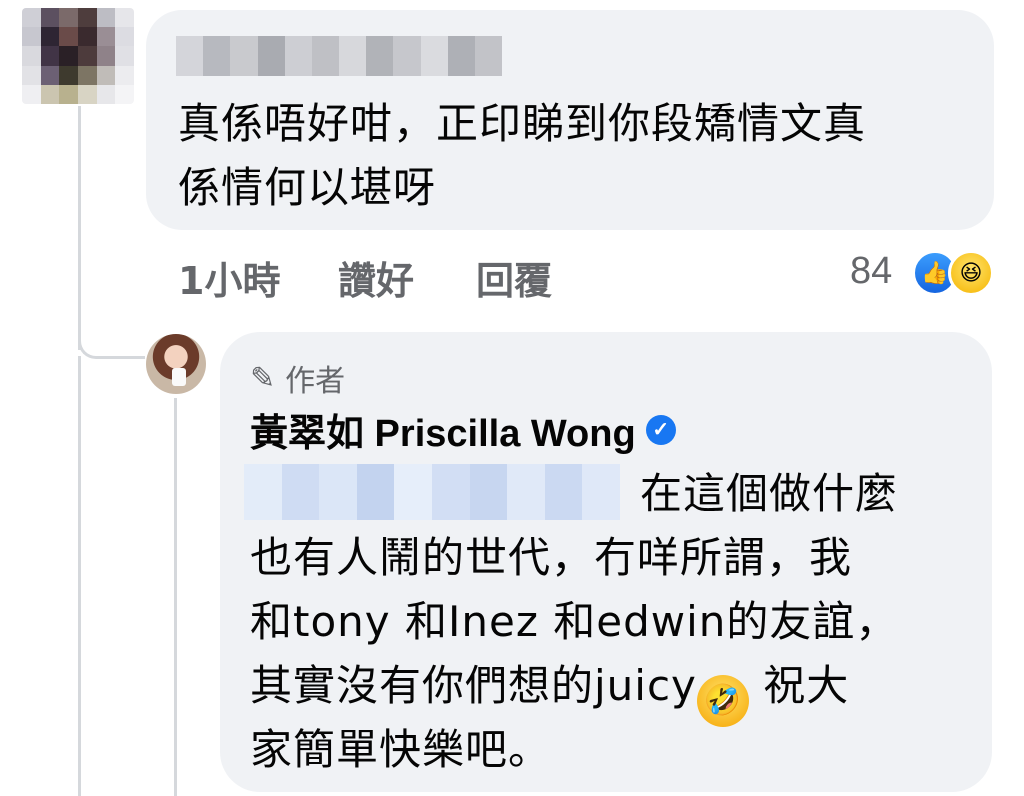  Describe the element at coordinates (806, 685) in the screenshot. I see `reply-text-line: 祝大` at that location.